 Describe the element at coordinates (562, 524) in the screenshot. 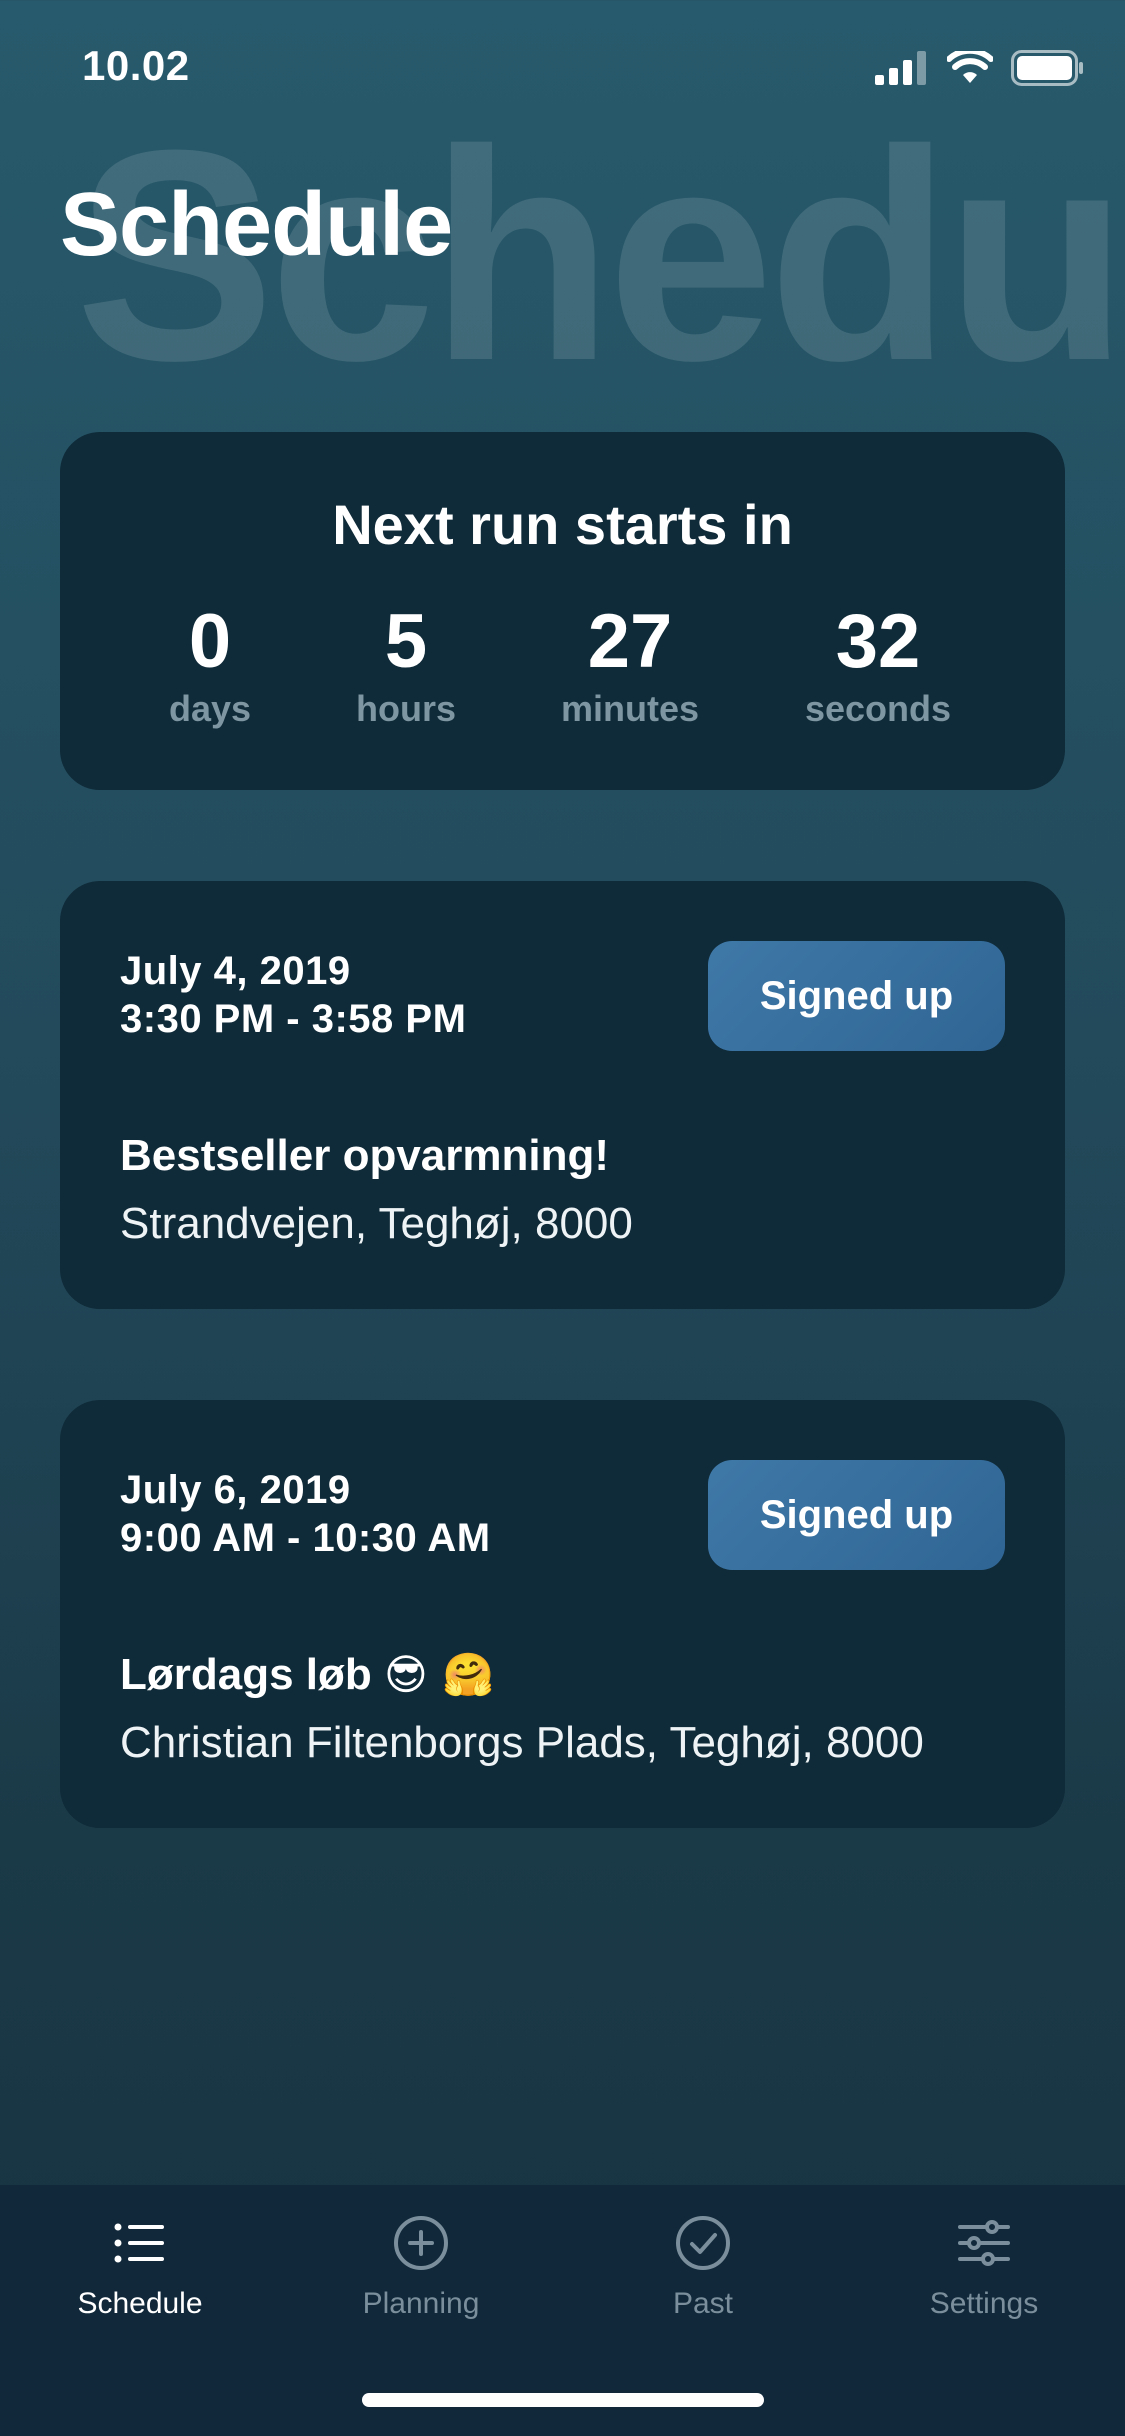

I see `countdown-heading: Next run starts in` at that location.